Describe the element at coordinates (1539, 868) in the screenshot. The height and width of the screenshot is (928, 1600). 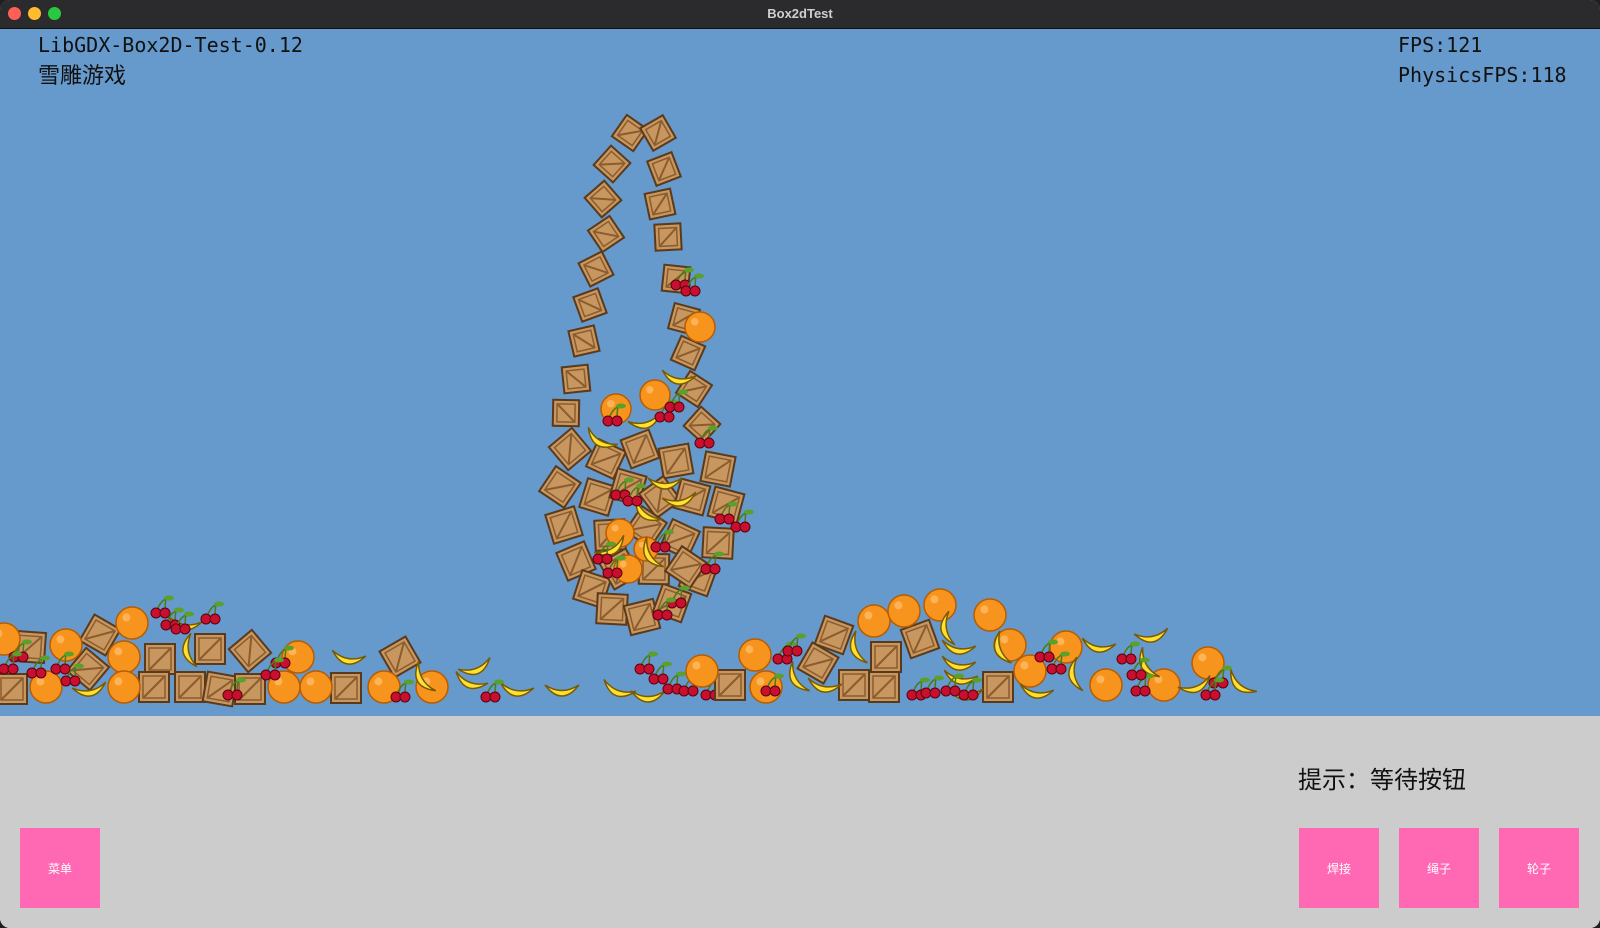
I see `wheel-button: 轮子` at that location.